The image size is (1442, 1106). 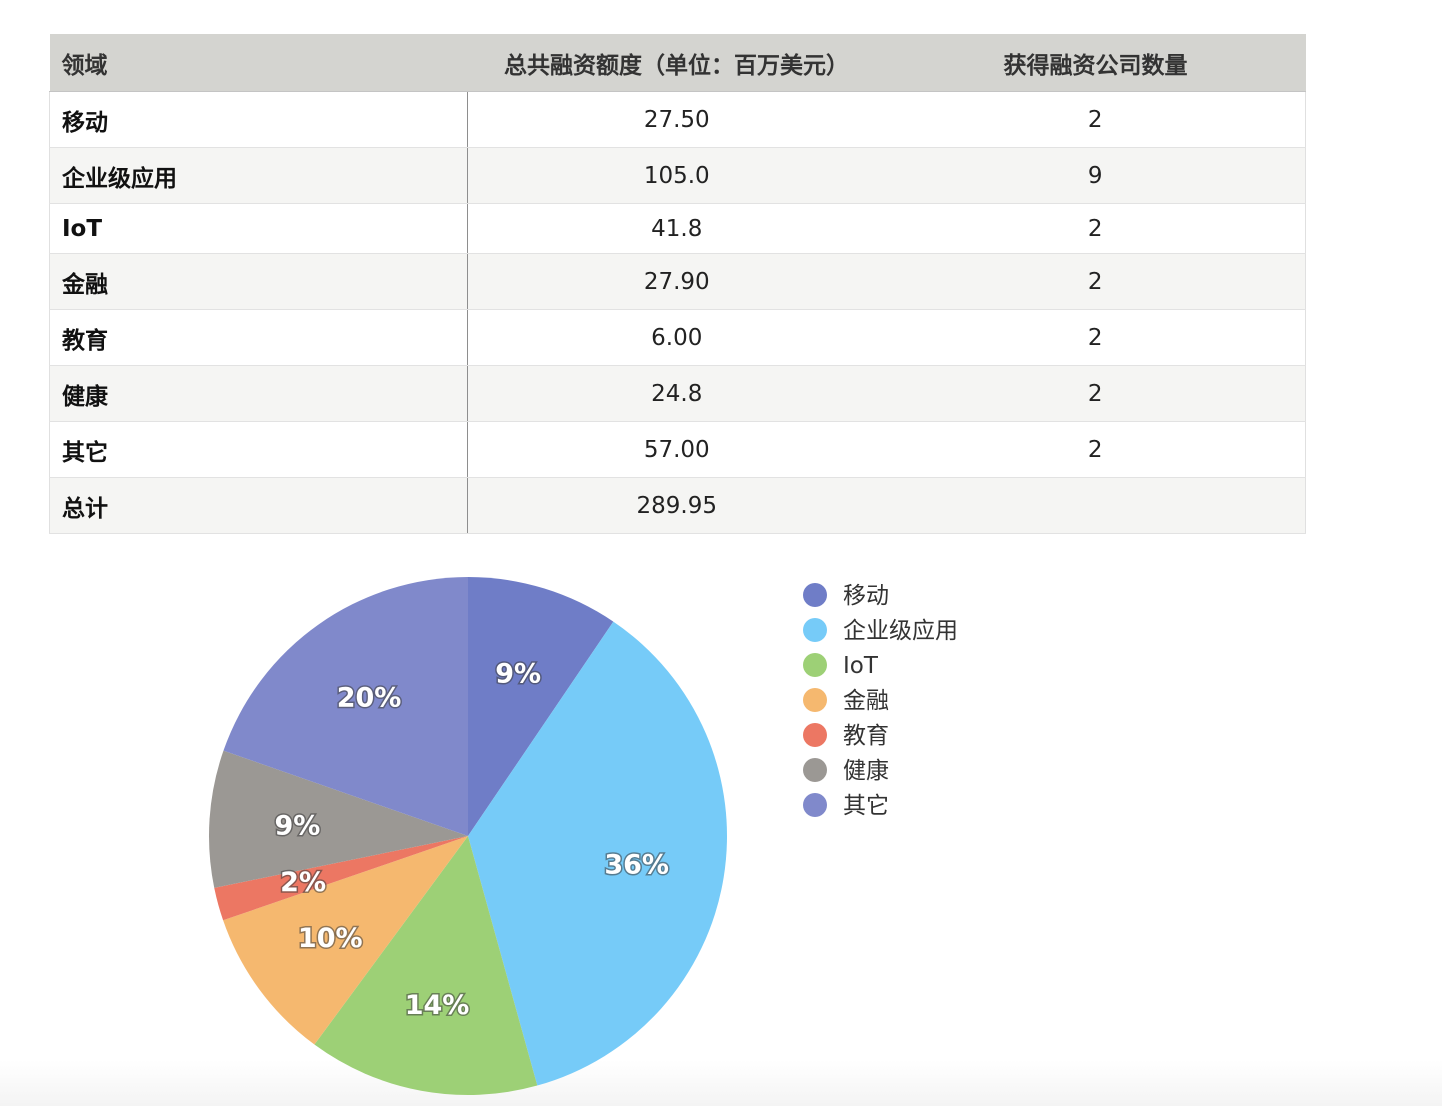 I want to click on table-header: 领域 总共融资额度（单位：百万美元） 获得融资公司数量, so click(x=677, y=63).